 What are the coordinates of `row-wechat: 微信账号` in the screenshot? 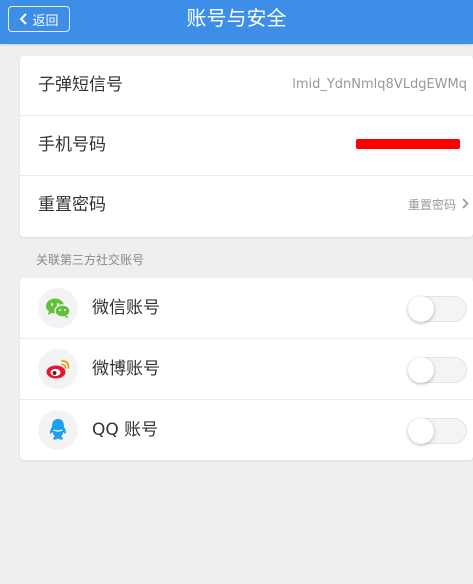 It's located at (246, 308).